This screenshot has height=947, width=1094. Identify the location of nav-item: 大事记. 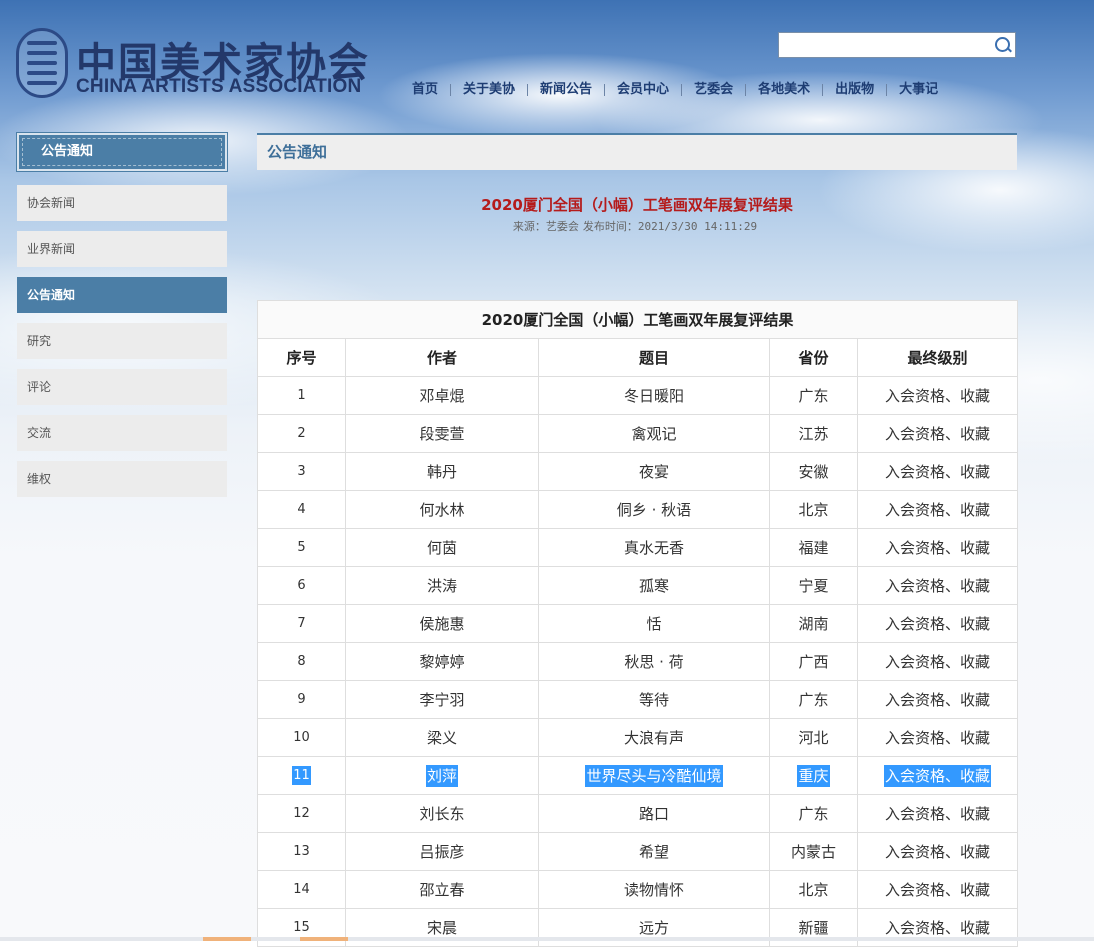
(918, 90).